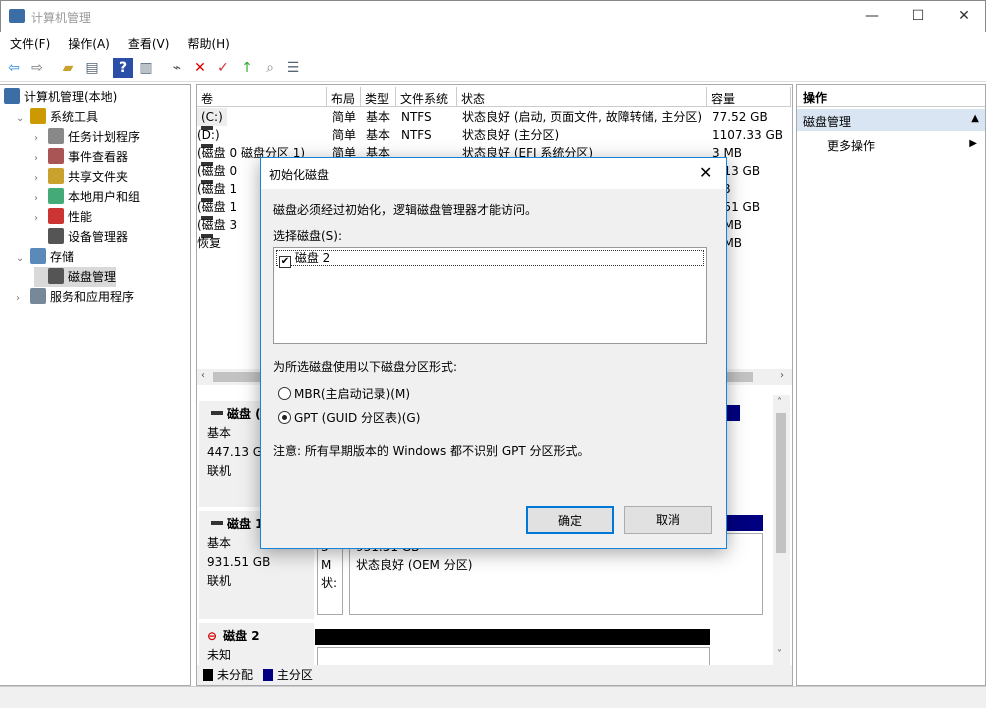 Image resolution: width=986 pixels, height=708 pixels. I want to click on minimize-button: —, so click(872, 16).